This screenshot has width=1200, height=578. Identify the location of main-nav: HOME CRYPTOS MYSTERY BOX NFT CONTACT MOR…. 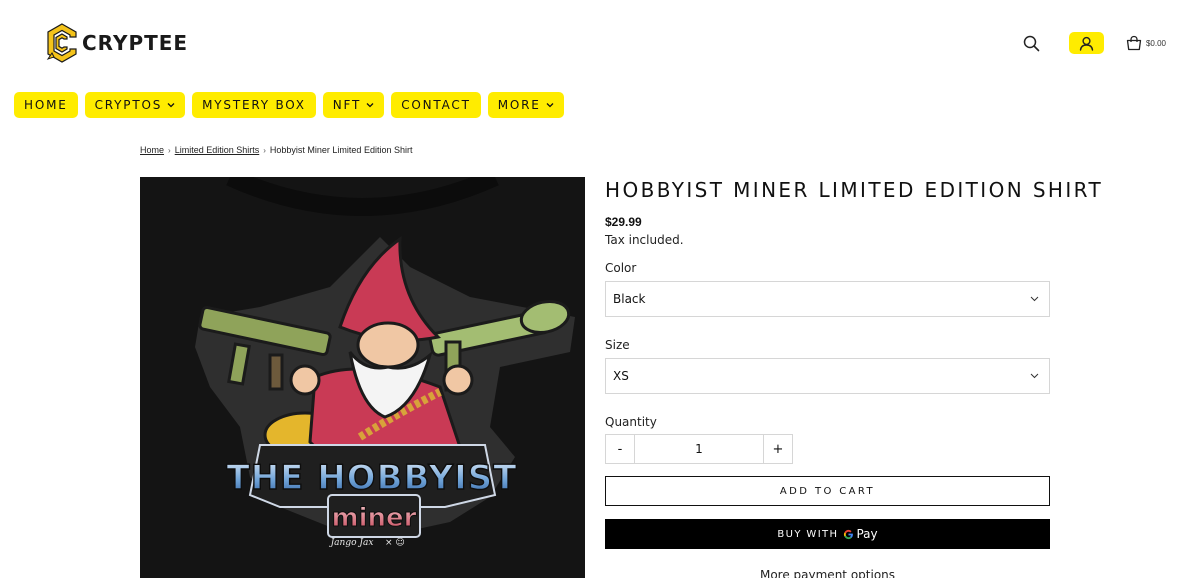
(292, 105).